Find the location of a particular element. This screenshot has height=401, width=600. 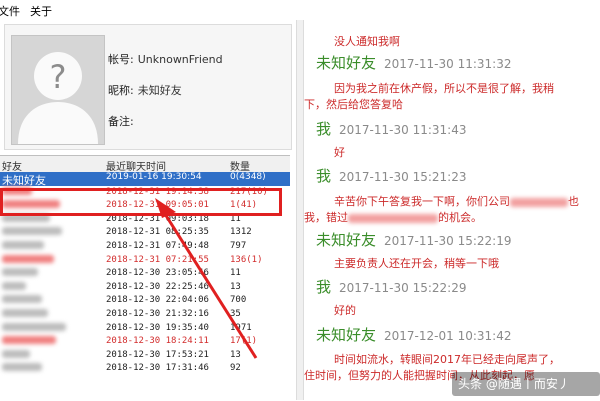

menu-about: 关于 is located at coordinates (41, 11).